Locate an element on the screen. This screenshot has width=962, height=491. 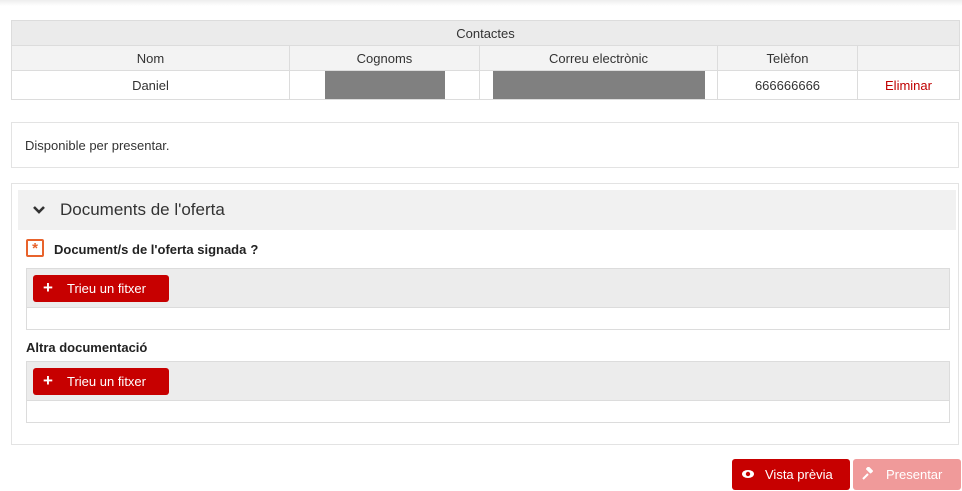
signed-offer-upload: + Trieu un fitxer is located at coordinates (488, 299).